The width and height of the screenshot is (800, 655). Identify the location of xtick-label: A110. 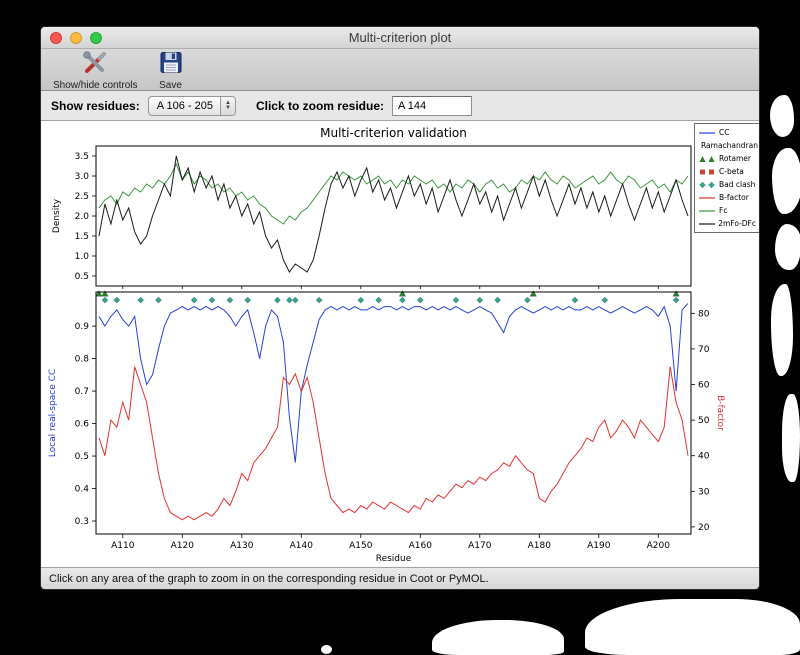
(123, 546).